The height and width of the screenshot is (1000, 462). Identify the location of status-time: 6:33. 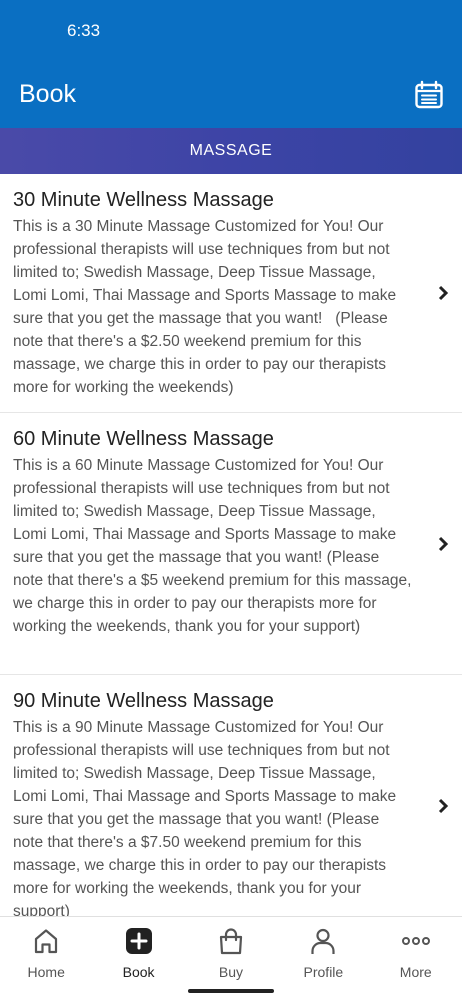
(84, 30).